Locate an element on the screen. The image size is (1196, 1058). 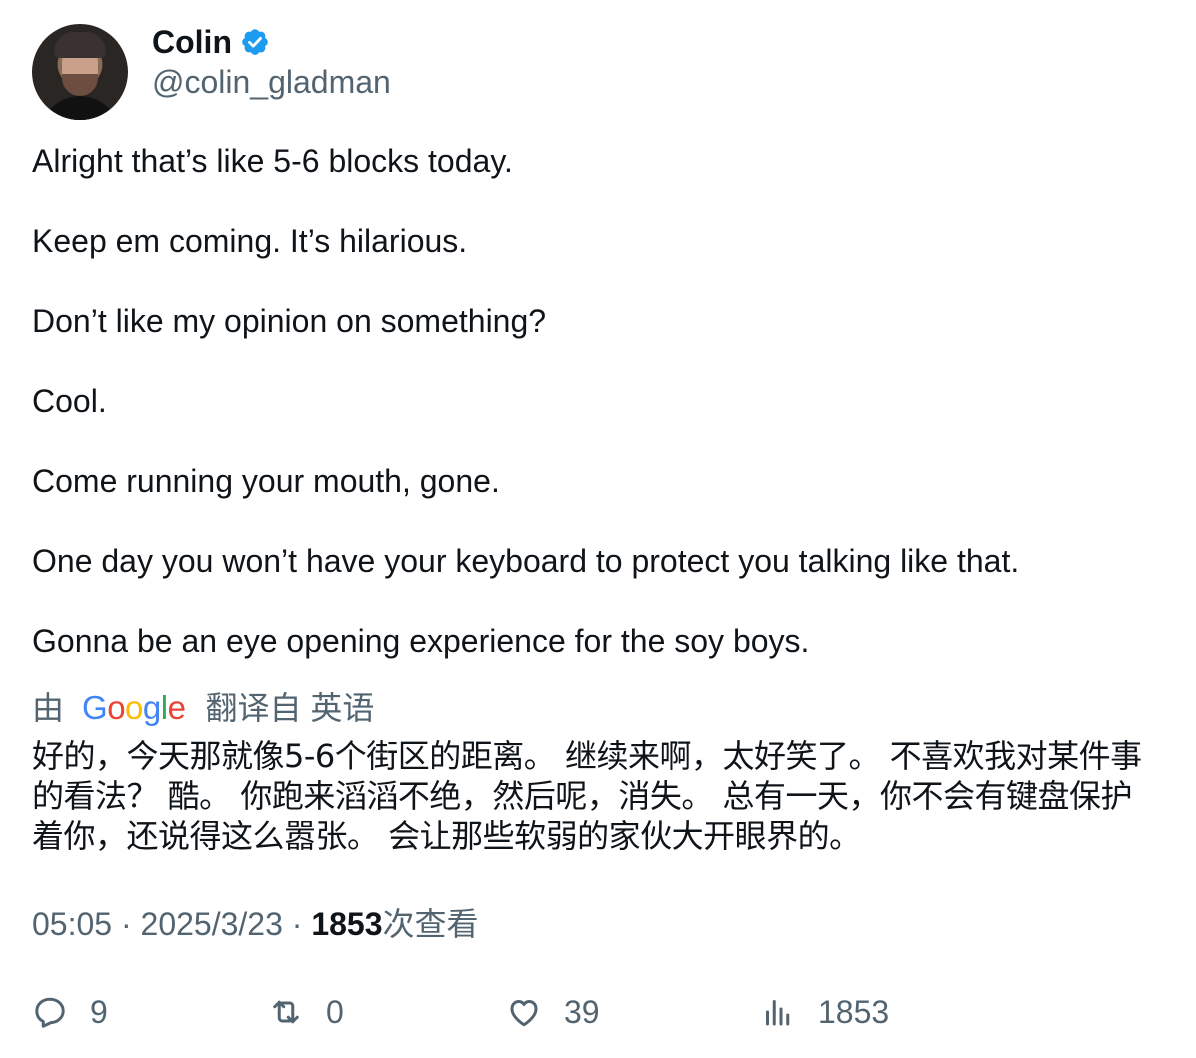
retweet-button: 0 is located at coordinates (306, 1012).